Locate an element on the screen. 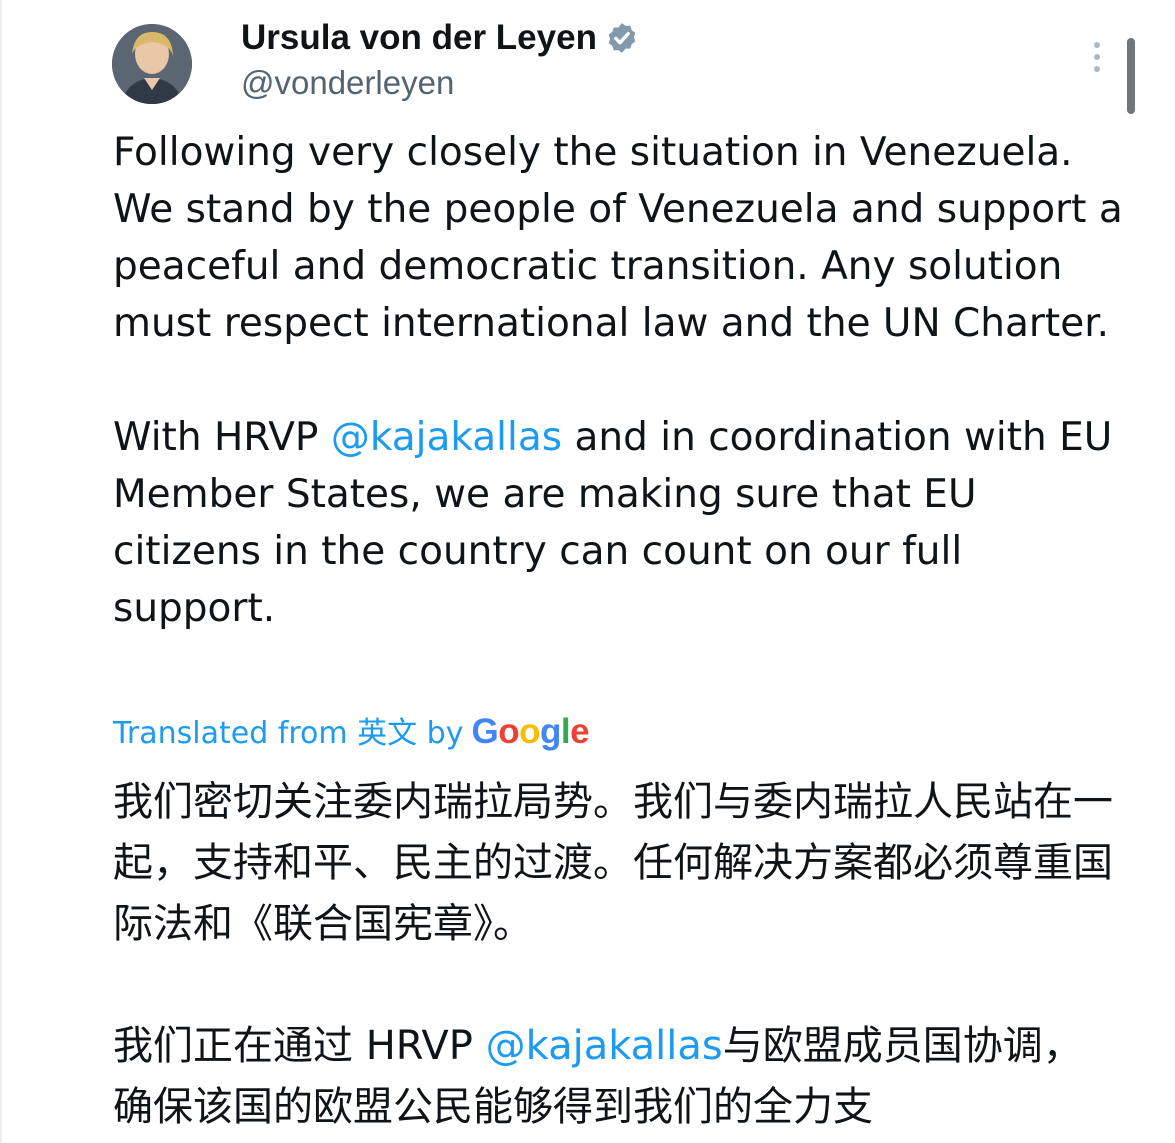 Image resolution: width=1175 pixels, height=1143 pixels. author-name: Ursula von der Leyen is located at coordinates (440, 38).